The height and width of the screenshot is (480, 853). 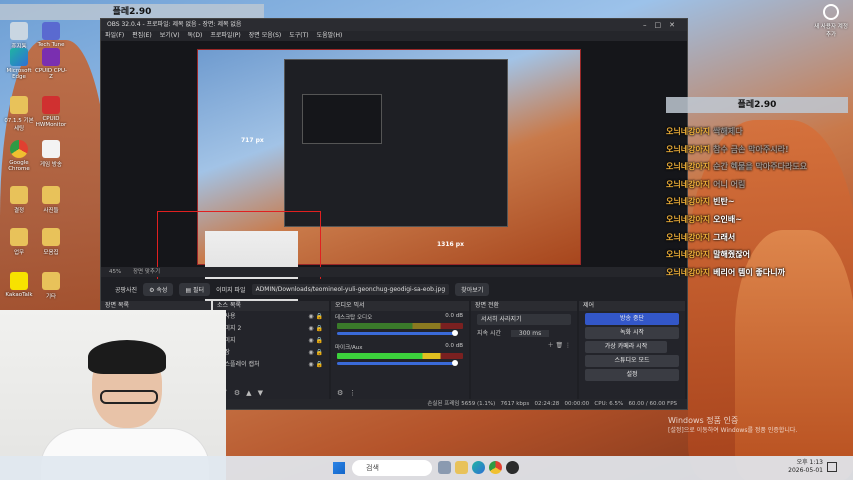 I want to click on desktop-icon-folder-setting: 07.1.5 기본 세팅, so click(x=19, y=114).